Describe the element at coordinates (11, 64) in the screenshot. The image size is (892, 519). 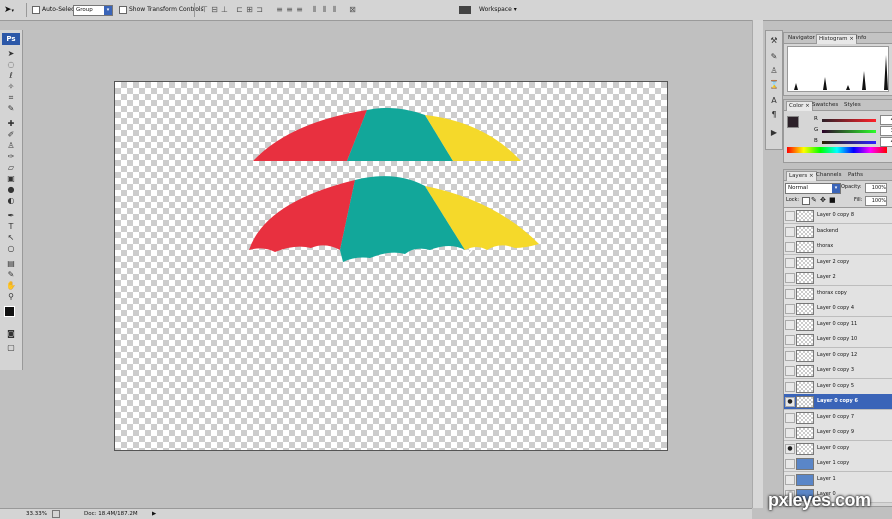
I see `marquee-tool-icon: ◌` at that location.